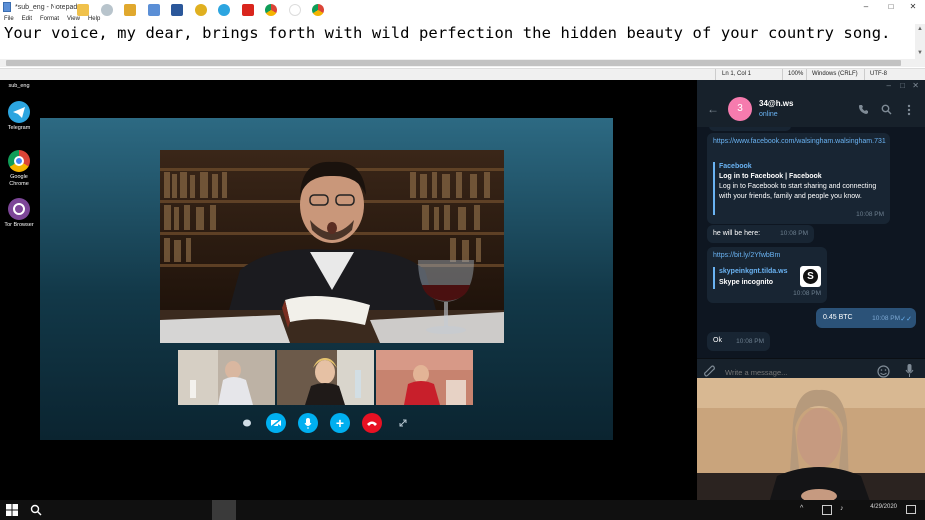 This screenshot has width=925, height=520. Describe the element at coordinates (154, 10) in the screenshot. I see `notepad-taskbar-icon` at that location.